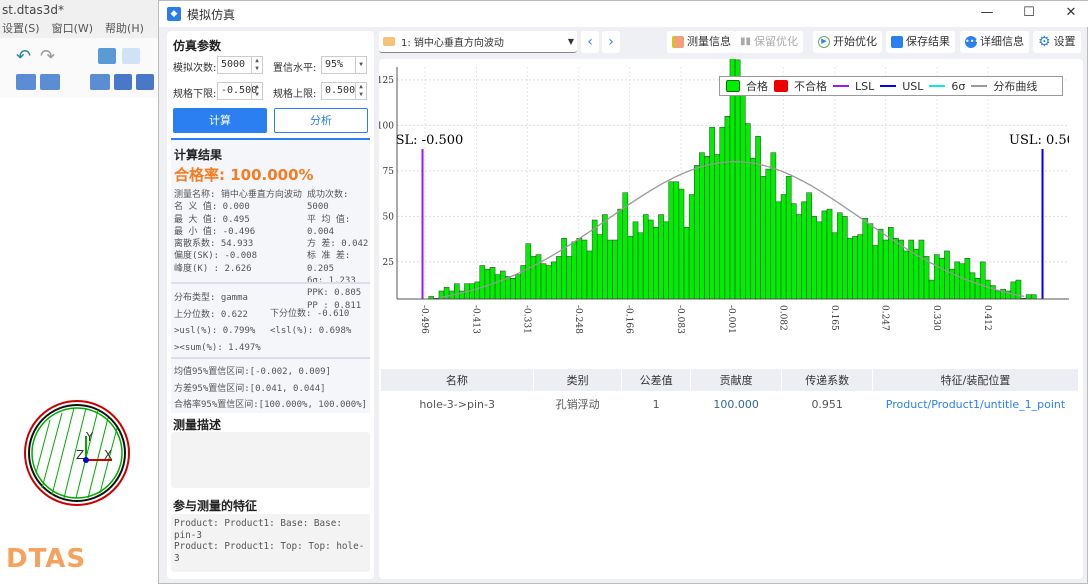 Image resolution: width=1088 pixels, height=584 pixels. Describe the element at coordinates (746, 41) in the screenshot. I see `bar-chart-icon: ▮▮` at that location.